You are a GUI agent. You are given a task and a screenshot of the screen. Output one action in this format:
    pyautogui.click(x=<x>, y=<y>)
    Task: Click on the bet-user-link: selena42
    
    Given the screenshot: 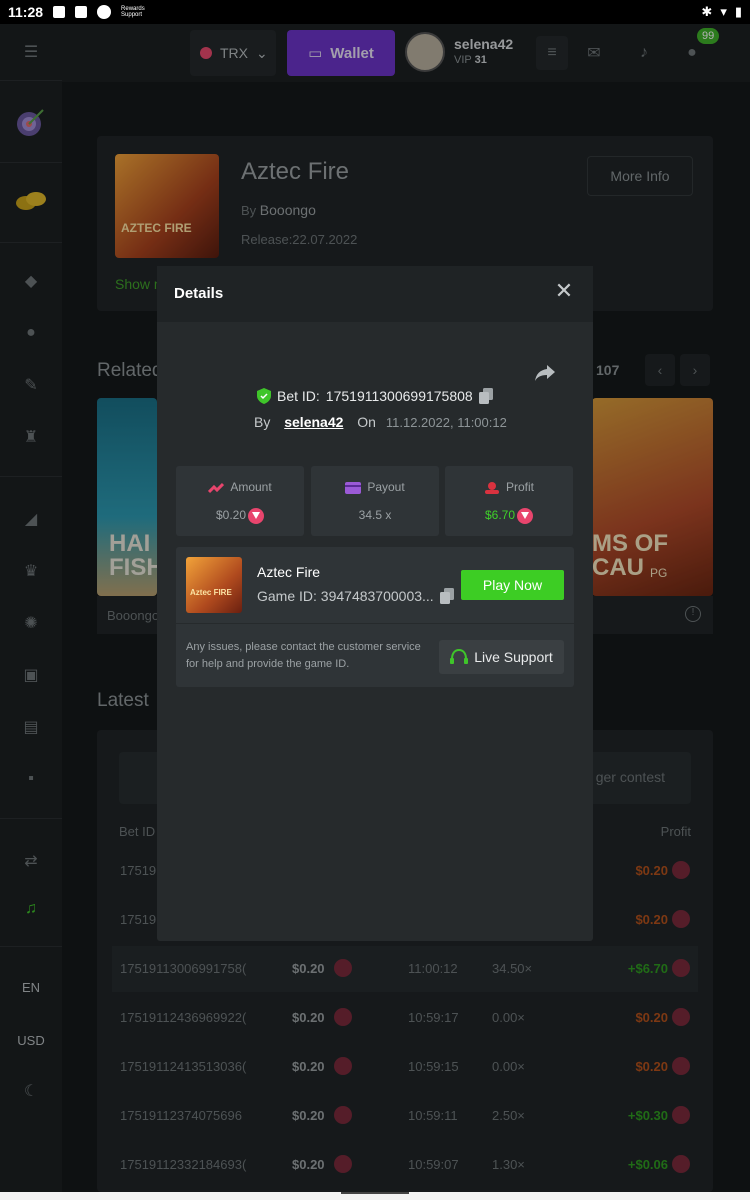 What is the action you would take?
    pyautogui.click(x=313, y=422)
    